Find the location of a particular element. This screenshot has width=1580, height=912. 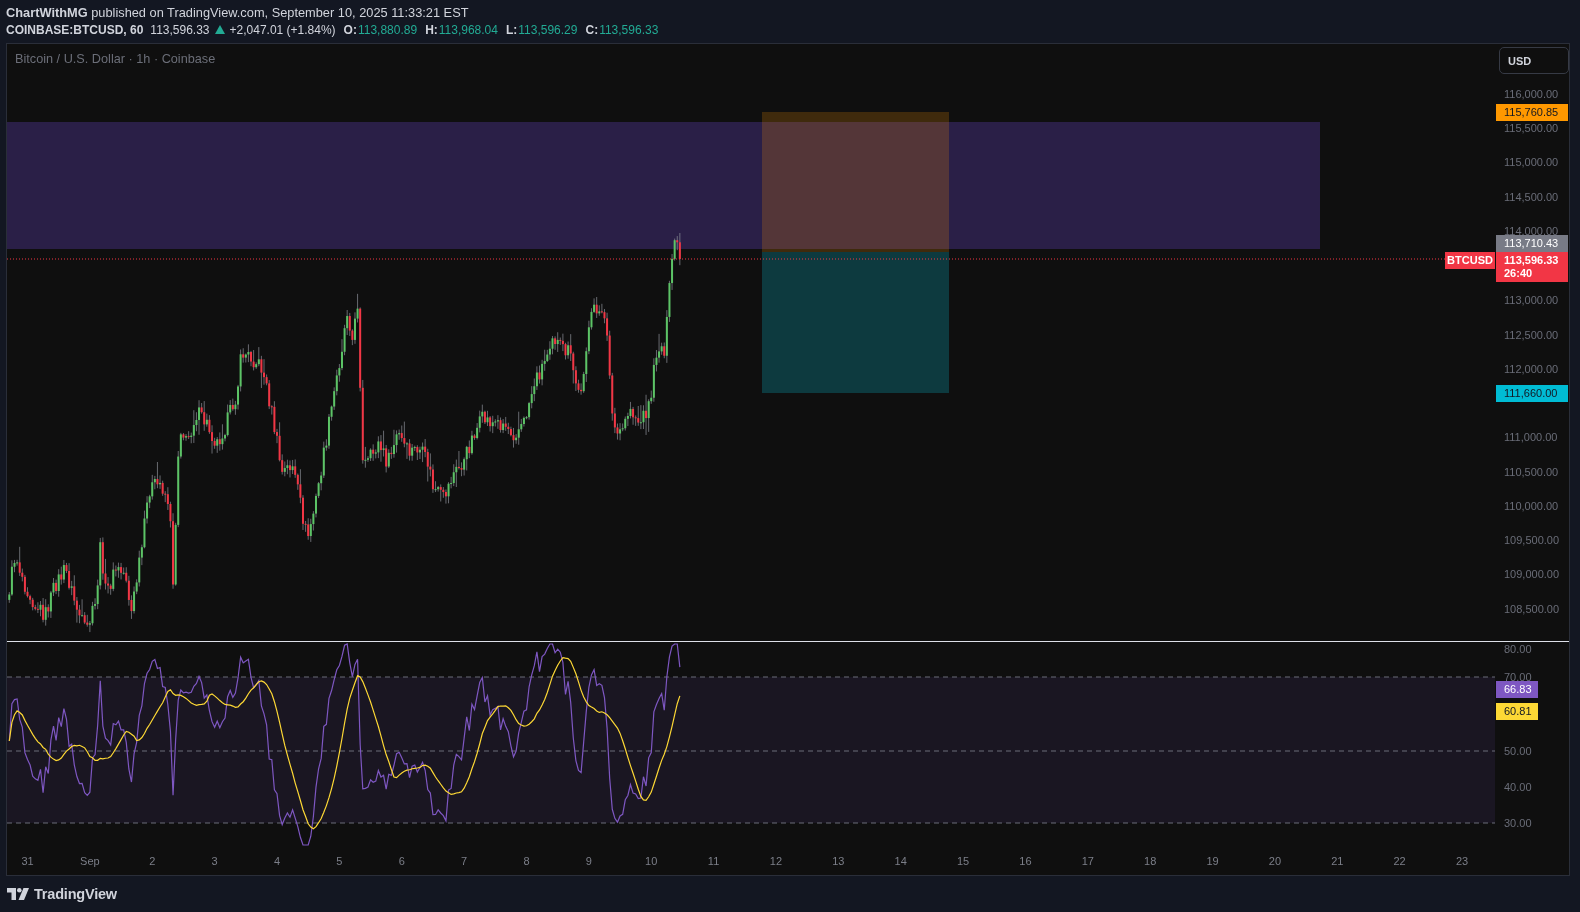

price-scale-label: 109,500.00 is located at coordinates (1532, 540).